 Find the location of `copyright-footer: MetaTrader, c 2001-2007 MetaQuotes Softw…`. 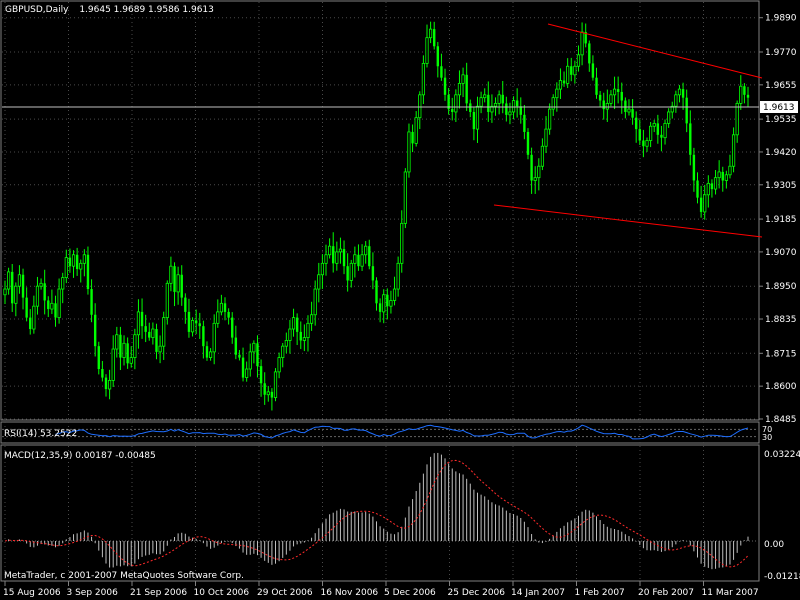

copyright-footer: MetaTrader, c 2001-2007 MetaQuotes Softw… is located at coordinates (124, 576).